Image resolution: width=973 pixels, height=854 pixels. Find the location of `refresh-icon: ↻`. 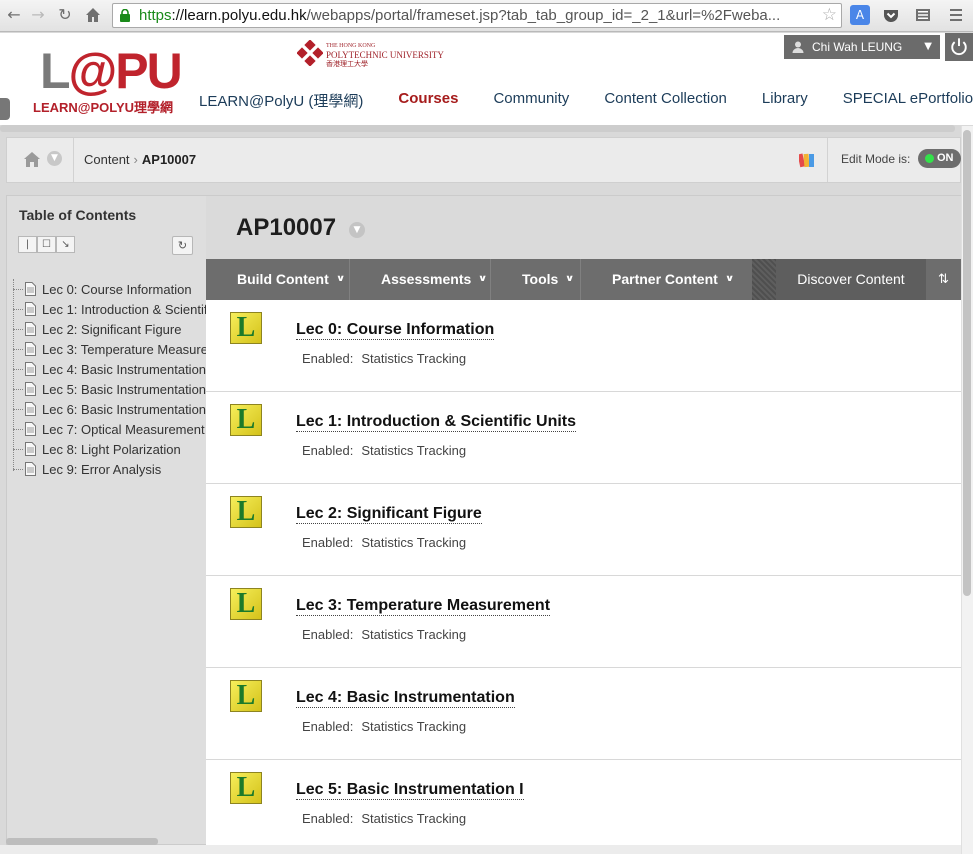

refresh-icon: ↻ is located at coordinates (182, 245).